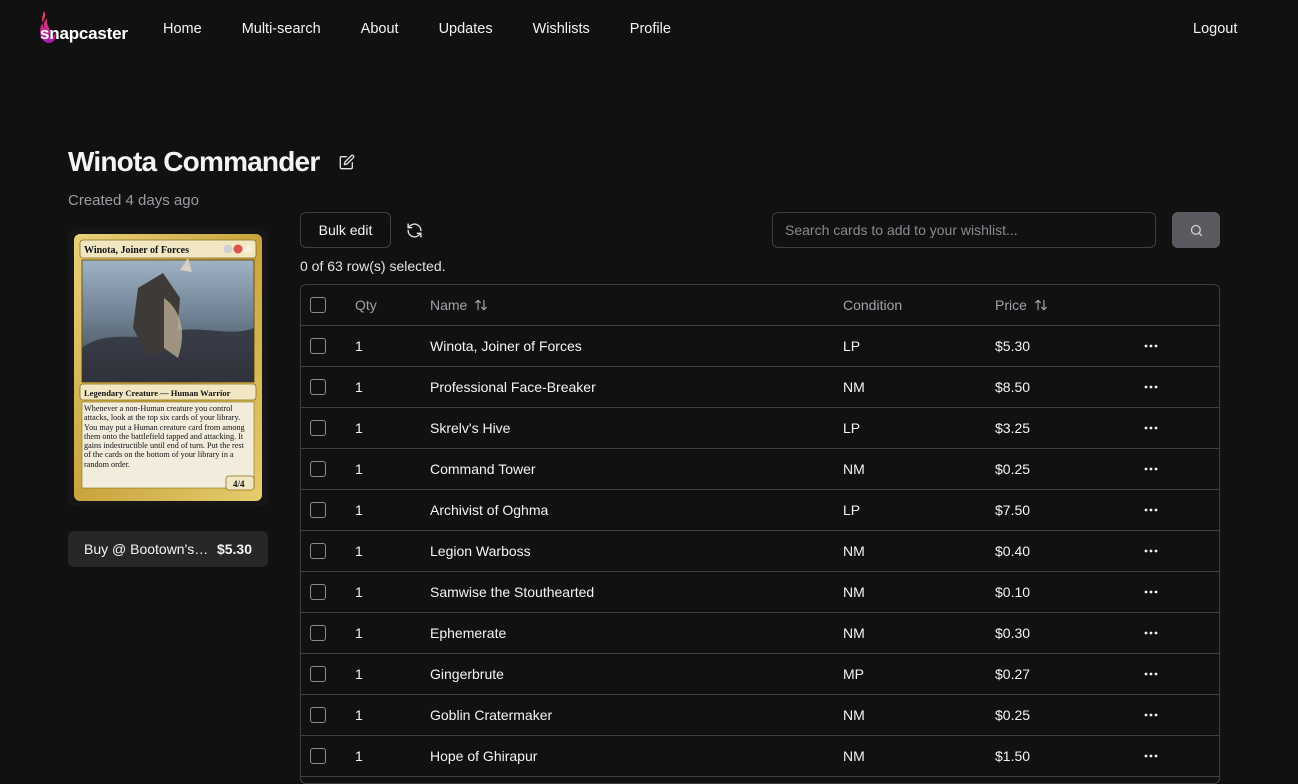 The width and height of the screenshot is (1298, 784). Describe the element at coordinates (281, 29) in the screenshot. I see `nav-multi-search: Multi-search` at that location.